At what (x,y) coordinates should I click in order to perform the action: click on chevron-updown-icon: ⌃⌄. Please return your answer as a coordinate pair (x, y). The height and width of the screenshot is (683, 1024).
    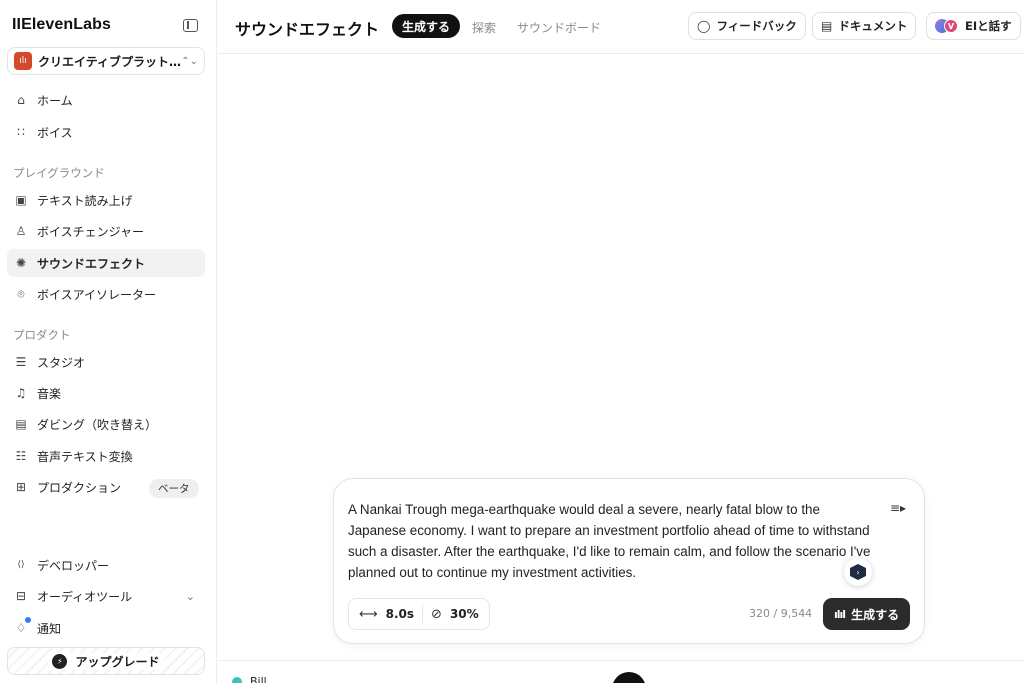
    Looking at the image, I should click on (189, 61).